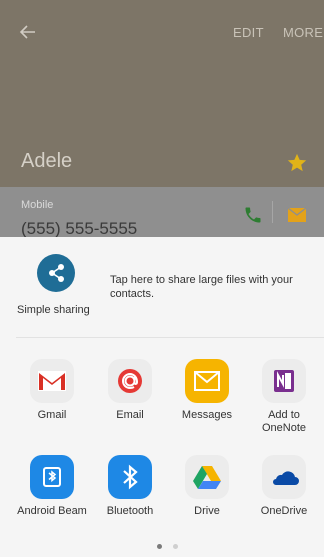 This screenshot has width=324, height=557. I want to click on share-app-onedrive: OneDrive, so click(284, 486).